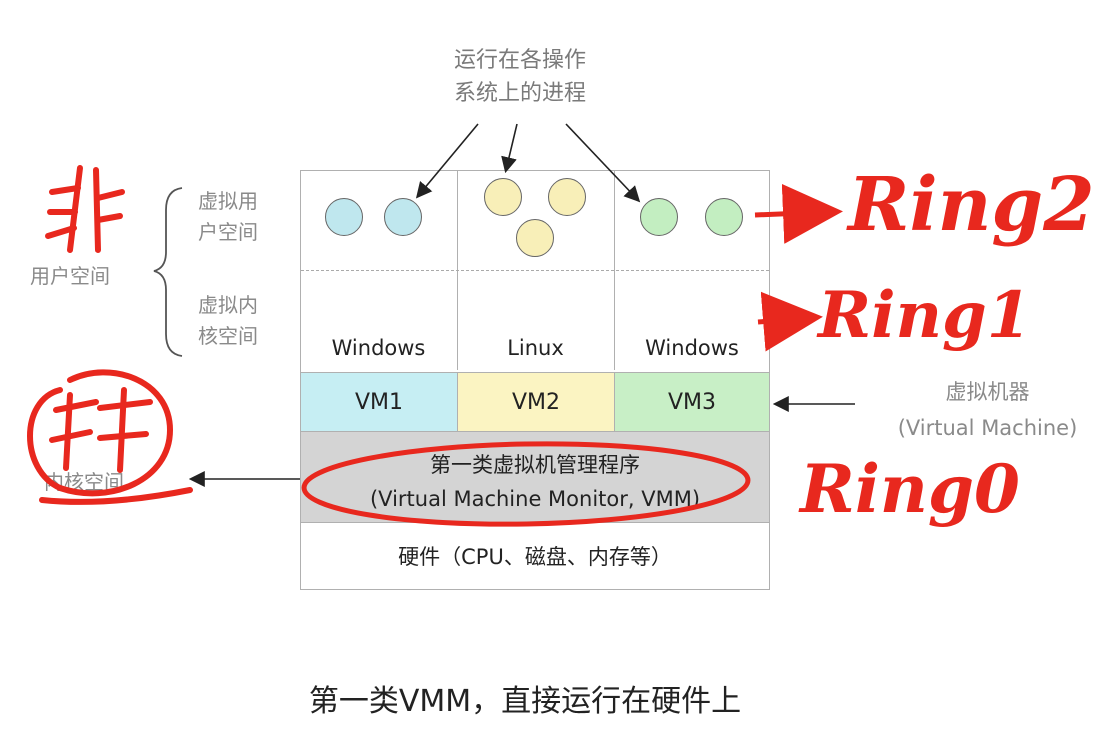 This screenshot has height=750, width=1111. I want to click on process-label: 运行在各操作 系统上的进程, so click(520, 77).